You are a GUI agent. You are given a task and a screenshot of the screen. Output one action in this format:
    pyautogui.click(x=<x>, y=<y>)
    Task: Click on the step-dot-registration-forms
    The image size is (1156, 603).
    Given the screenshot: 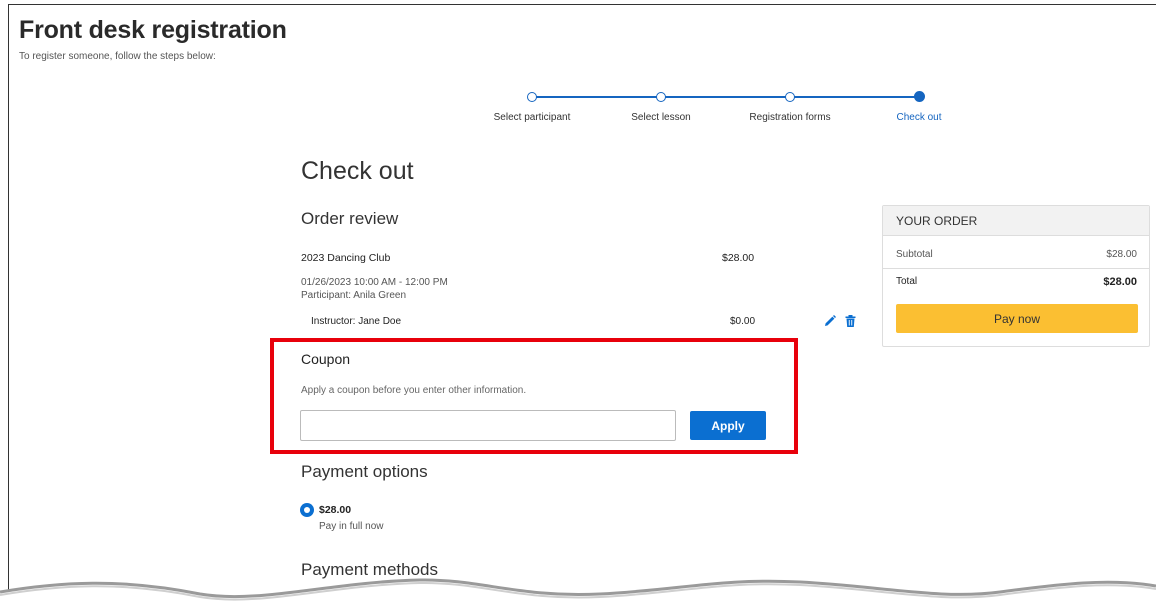 What is the action you would take?
    pyautogui.click(x=790, y=97)
    